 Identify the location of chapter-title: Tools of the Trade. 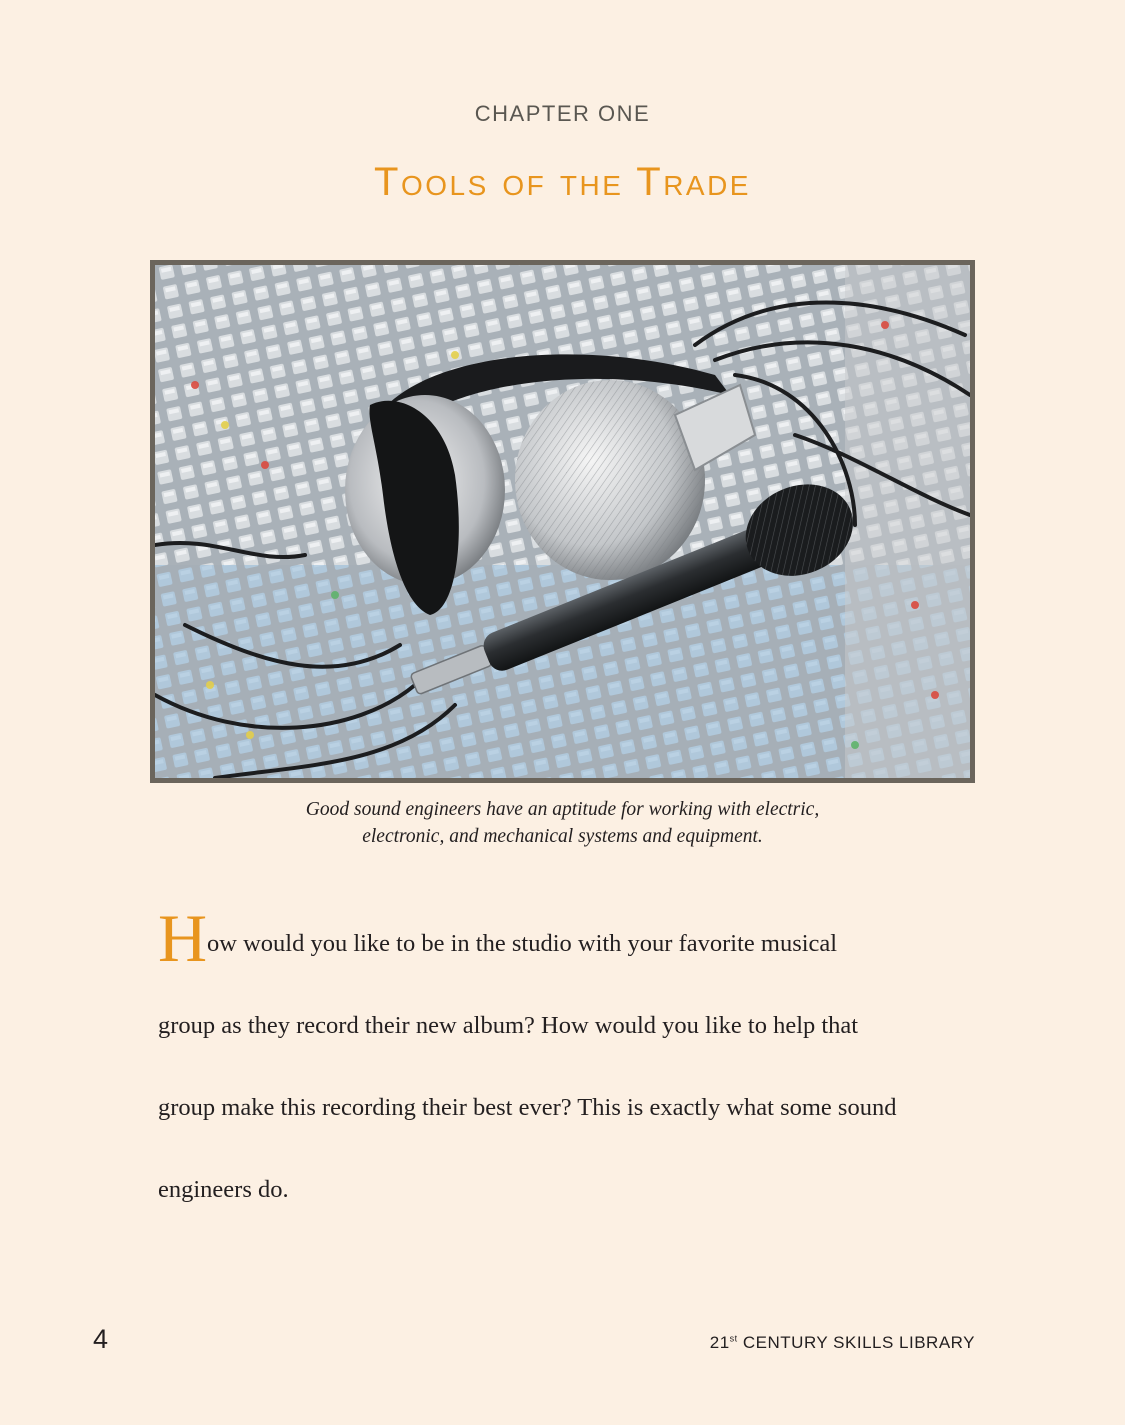
(562, 182).